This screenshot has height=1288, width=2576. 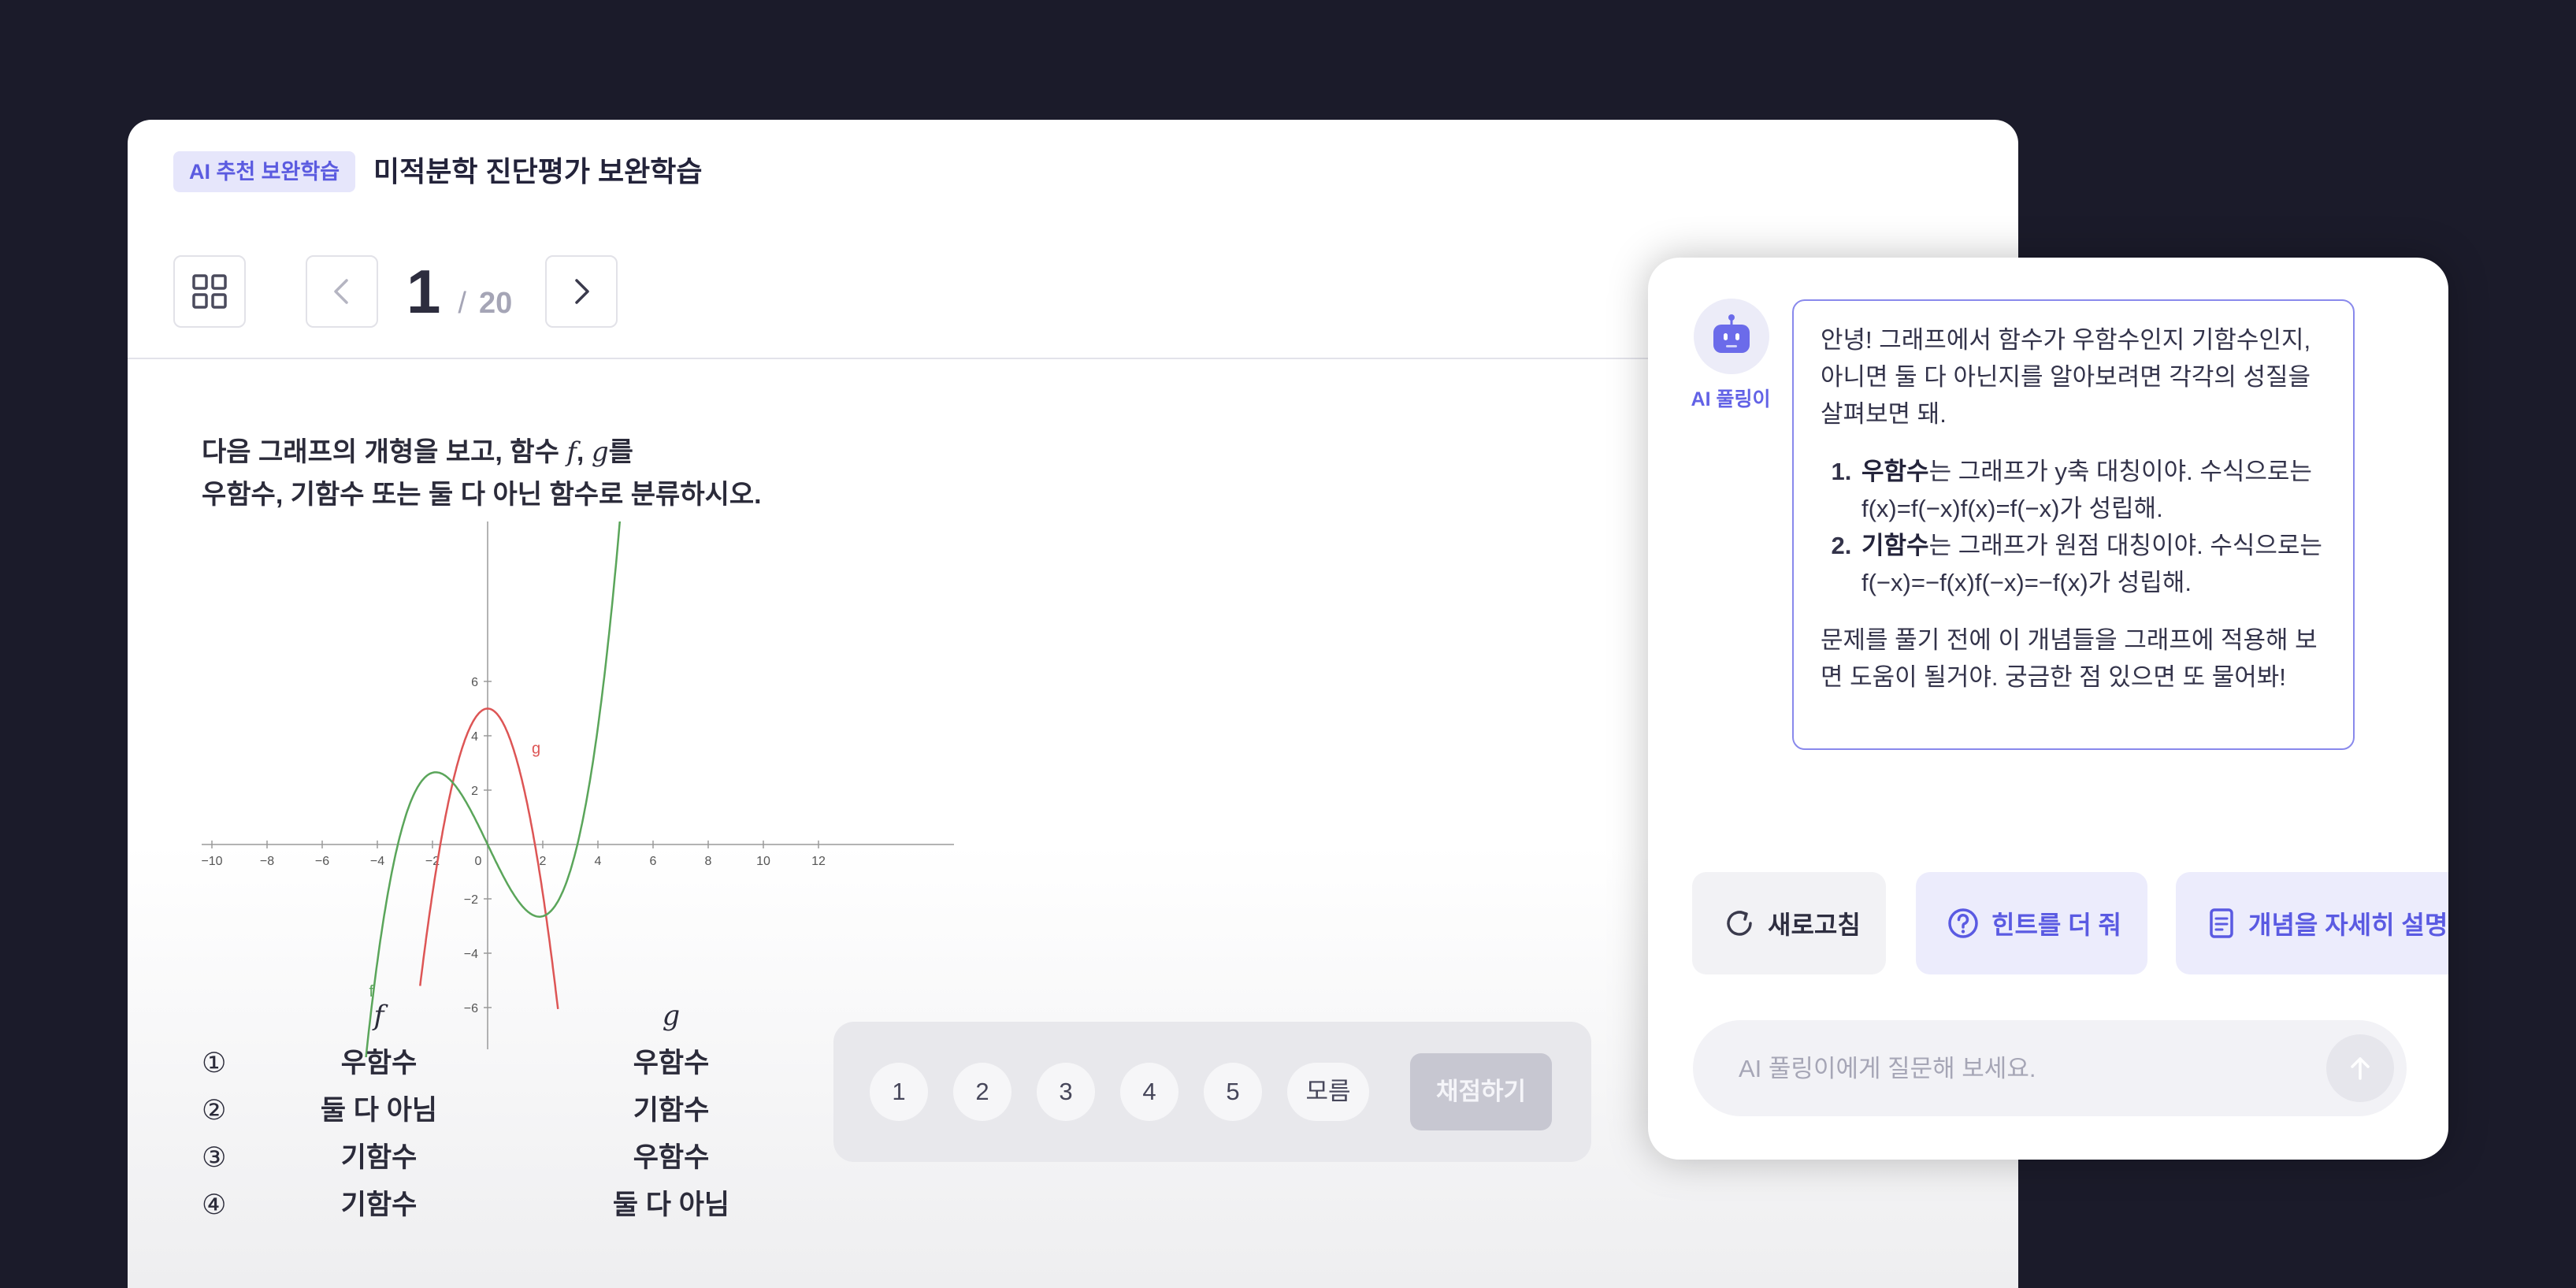 What do you see at coordinates (377, 861) in the screenshot?
I see `x-tick-label: −4` at bounding box center [377, 861].